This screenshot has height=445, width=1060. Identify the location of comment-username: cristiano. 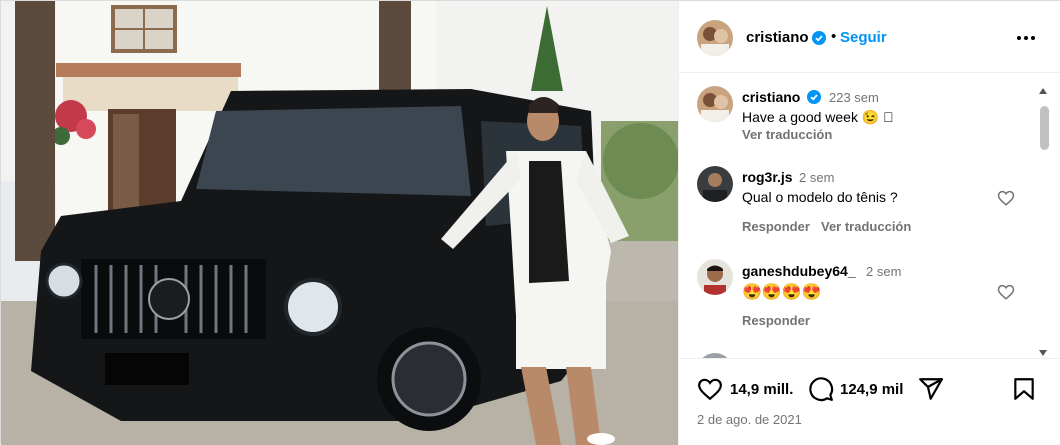
(771, 97).